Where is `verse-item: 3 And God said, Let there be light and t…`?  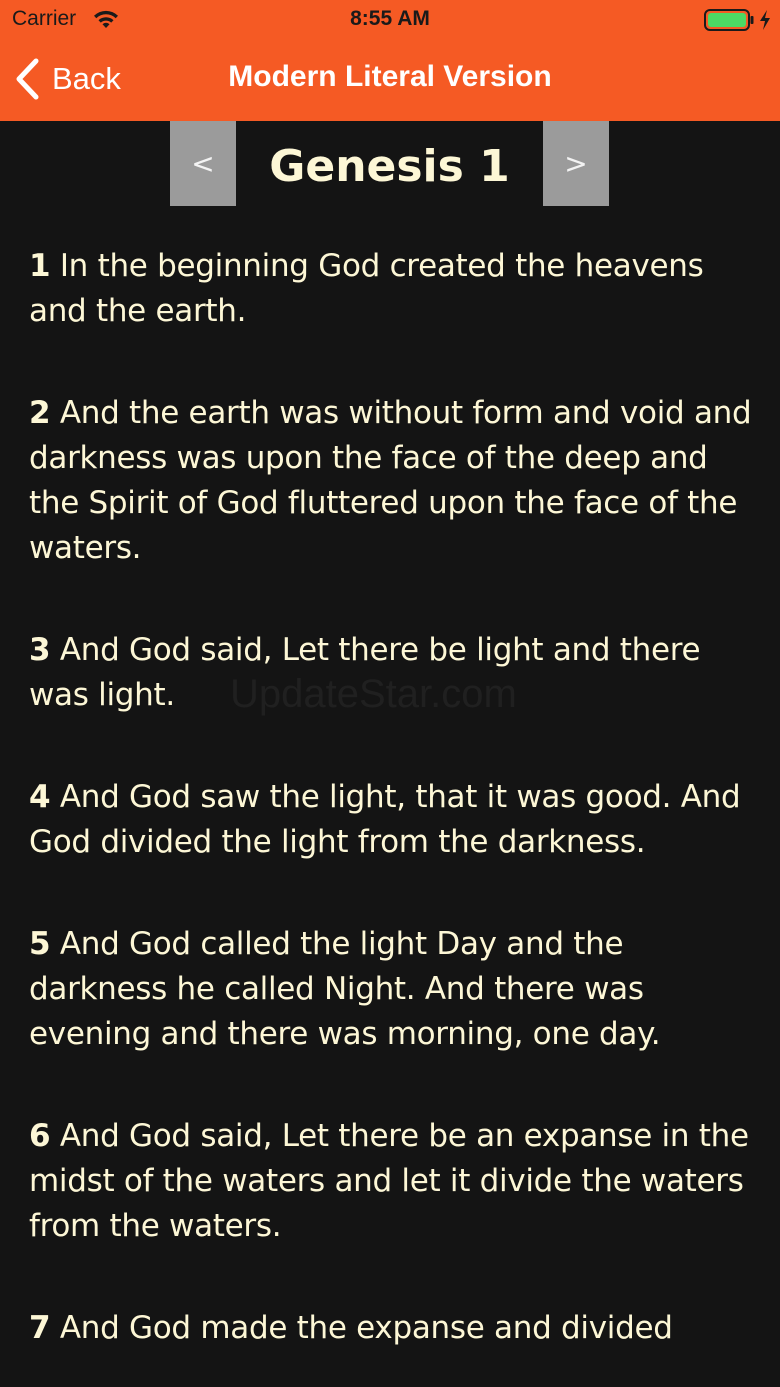 verse-item: 3 And God said, Let there be light and t… is located at coordinates (394, 673).